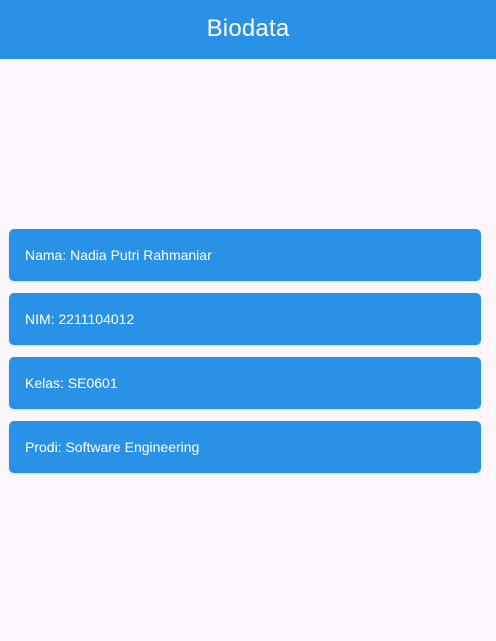  What do you see at coordinates (245, 255) in the screenshot?
I see `biodata-card-nama: Nama: Nadia Putri Rahmaniar` at bounding box center [245, 255].